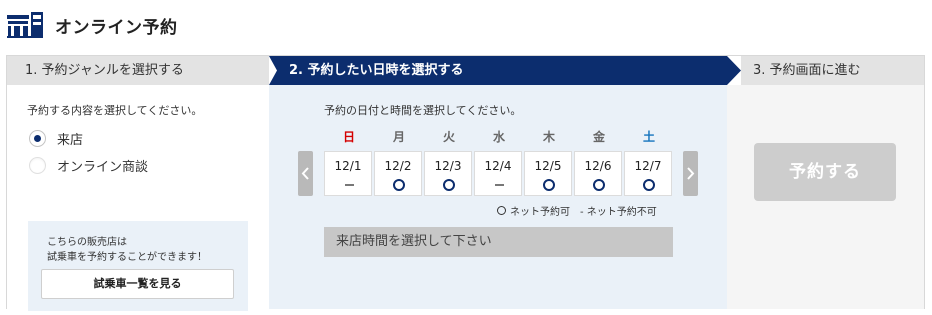 The height and width of the screenshot is (315, 932). What do you see at coordinates (348, 166) in the screenshot?
I see `date-label: 12/1` at bounding box center [348, 166].